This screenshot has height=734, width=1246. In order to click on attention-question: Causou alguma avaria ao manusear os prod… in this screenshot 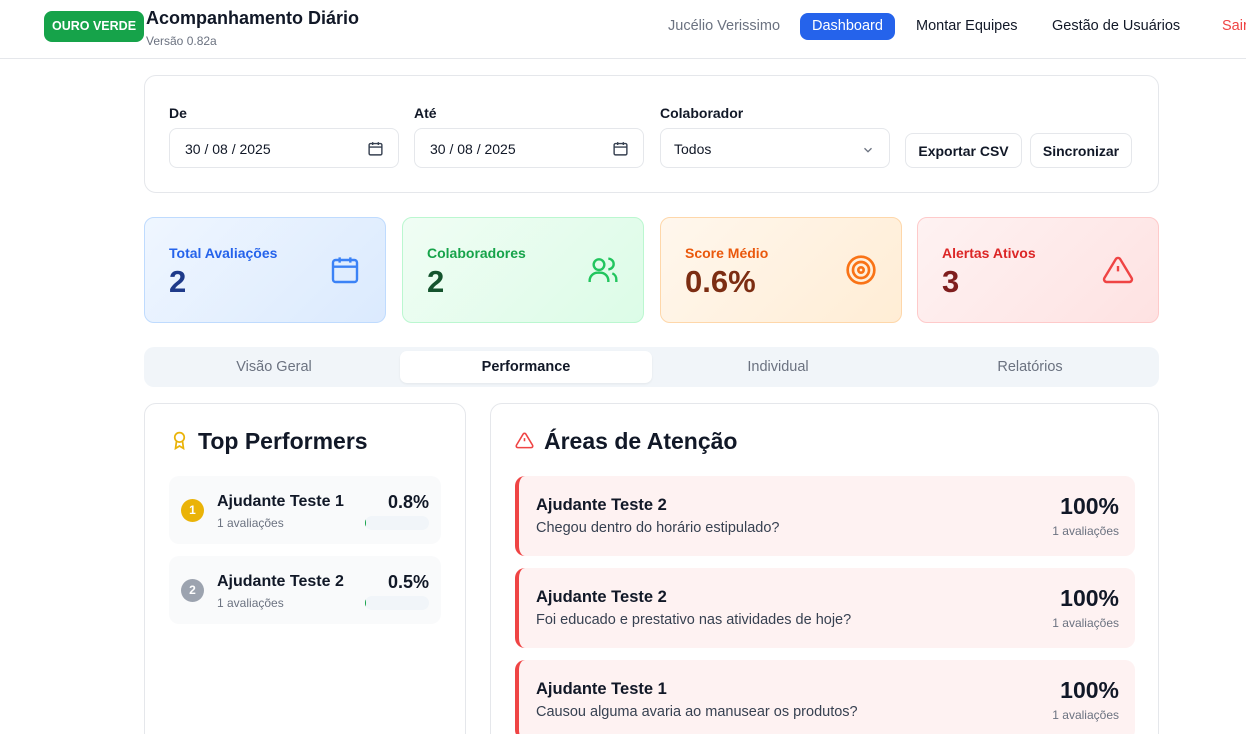, I will do `click(697, 712)`.